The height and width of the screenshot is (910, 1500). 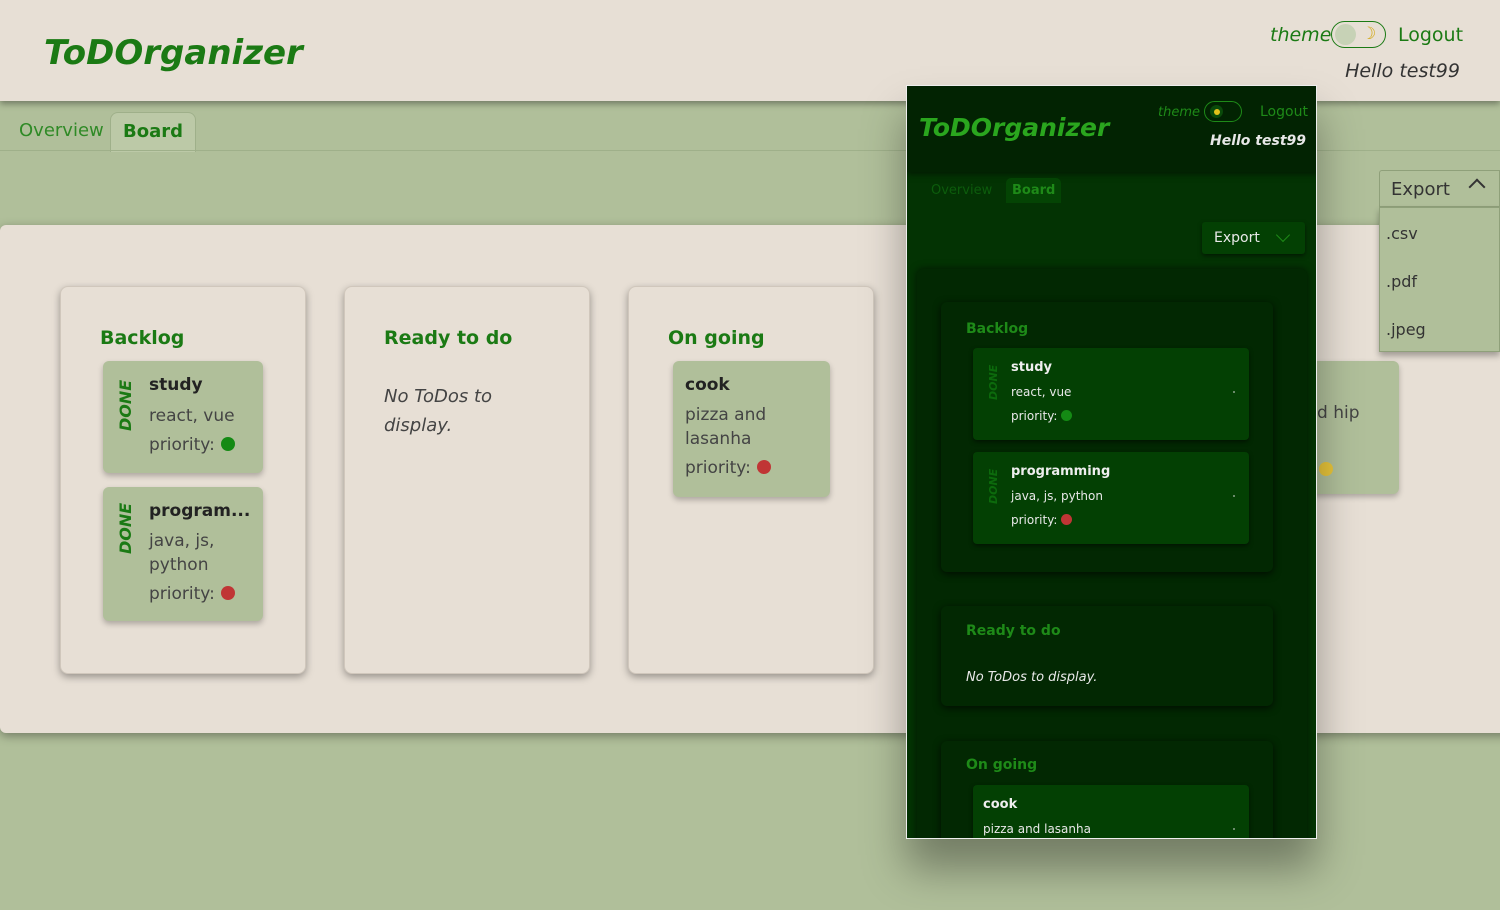 What do you see at coordinates (1358, 34) in the screenshot?
I see `theme-toggle: ☽` at bounding box center [1358, 34].